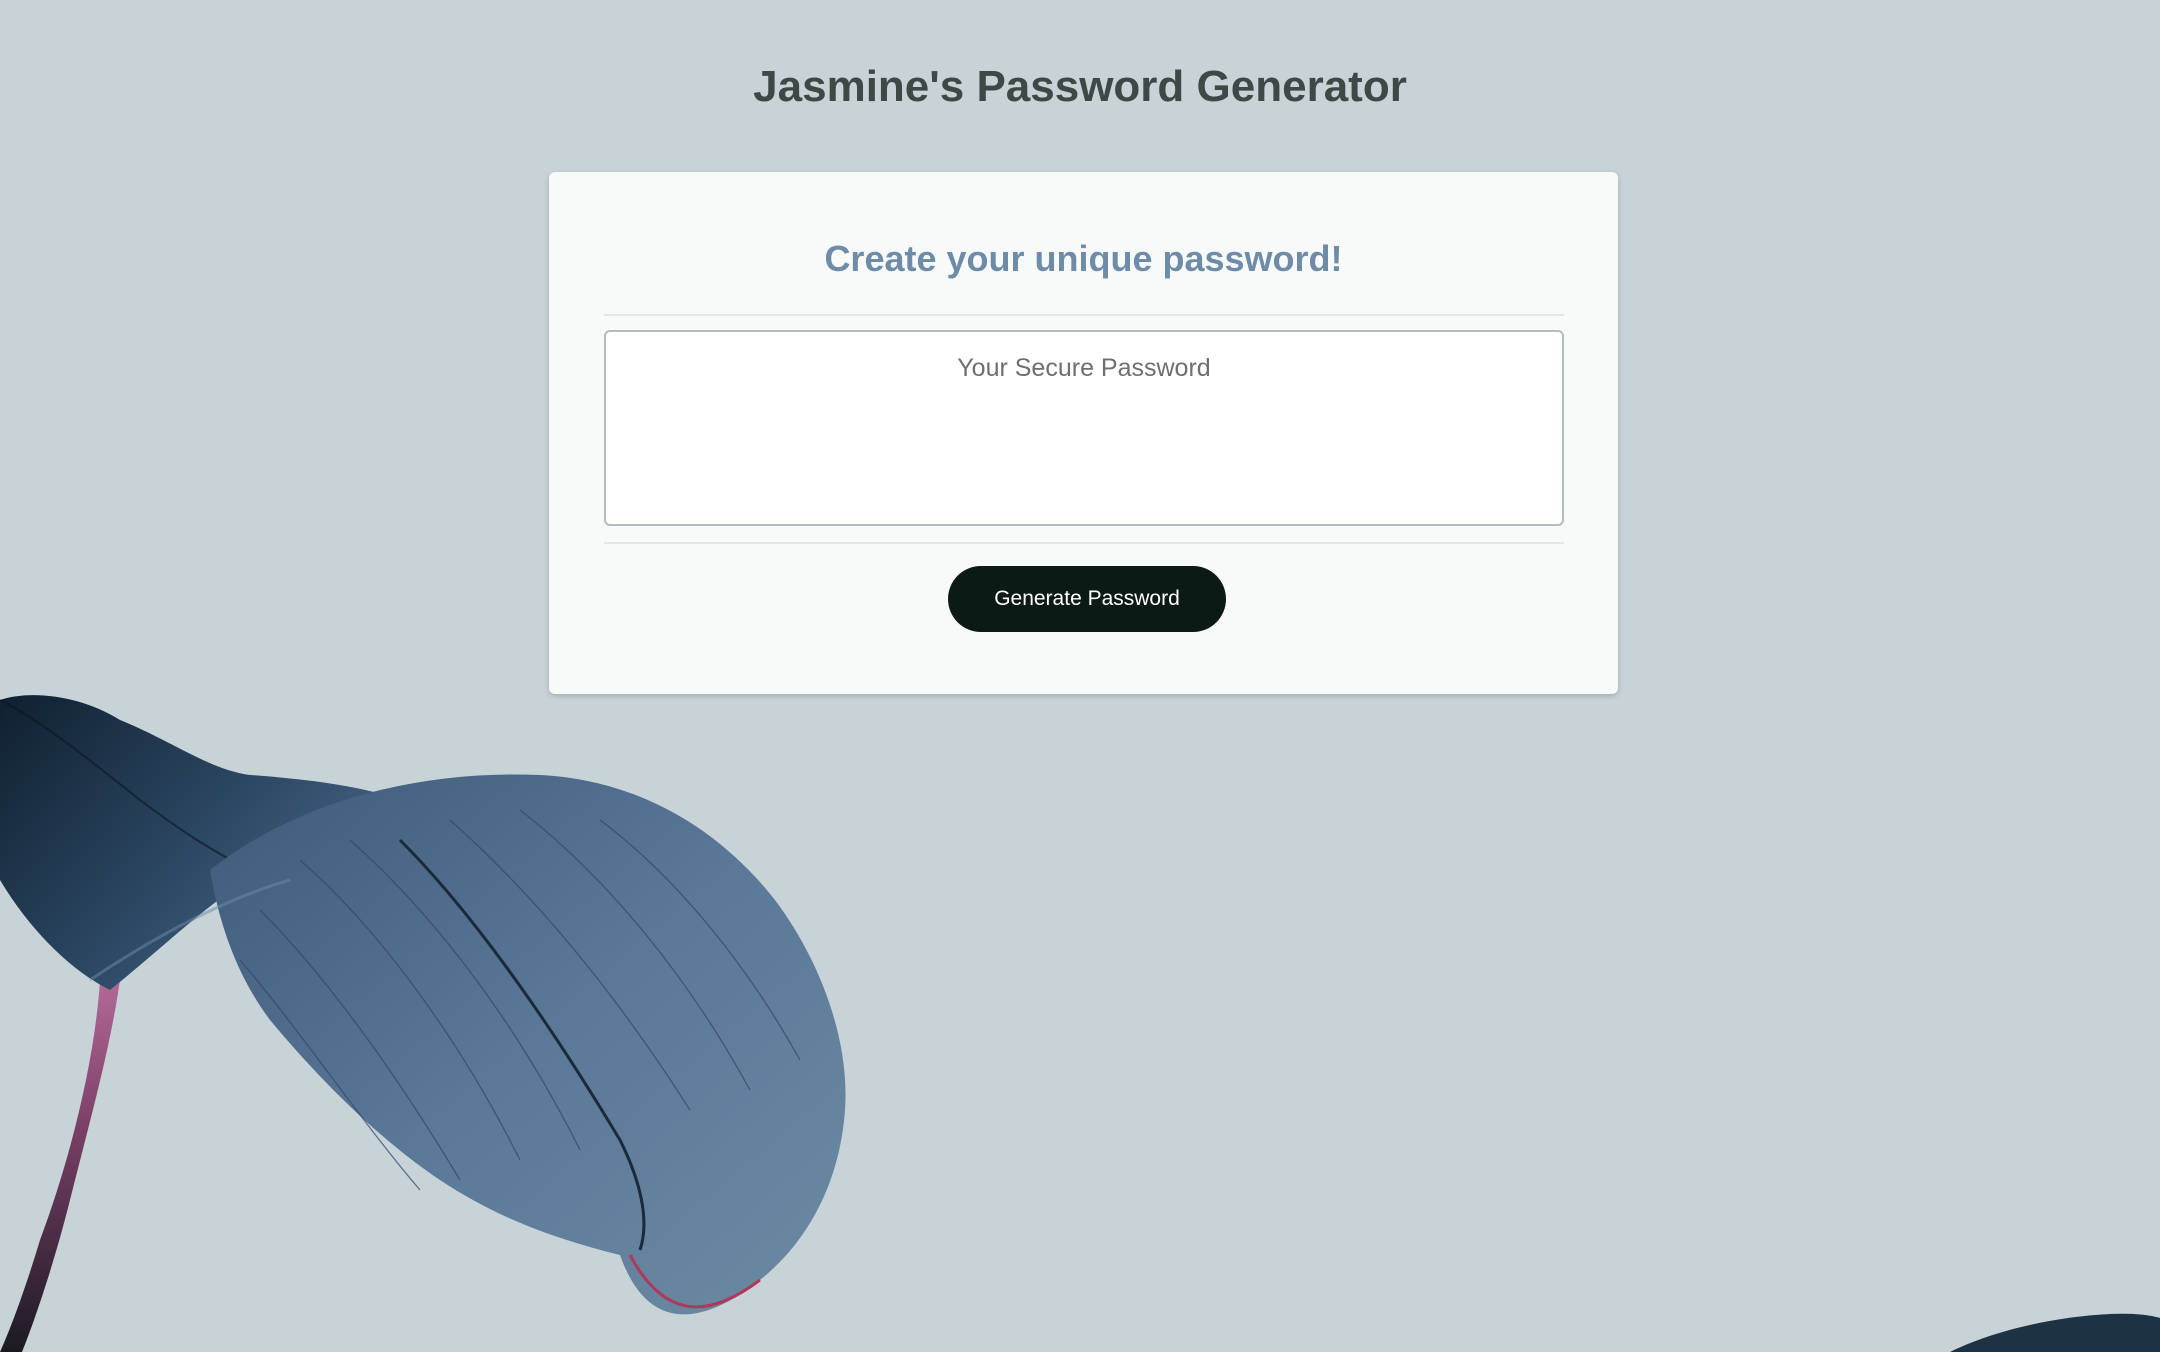 The image size is (2160, 1352). I want to click on generate-password-button: Generate Password, so click(1087, 599).